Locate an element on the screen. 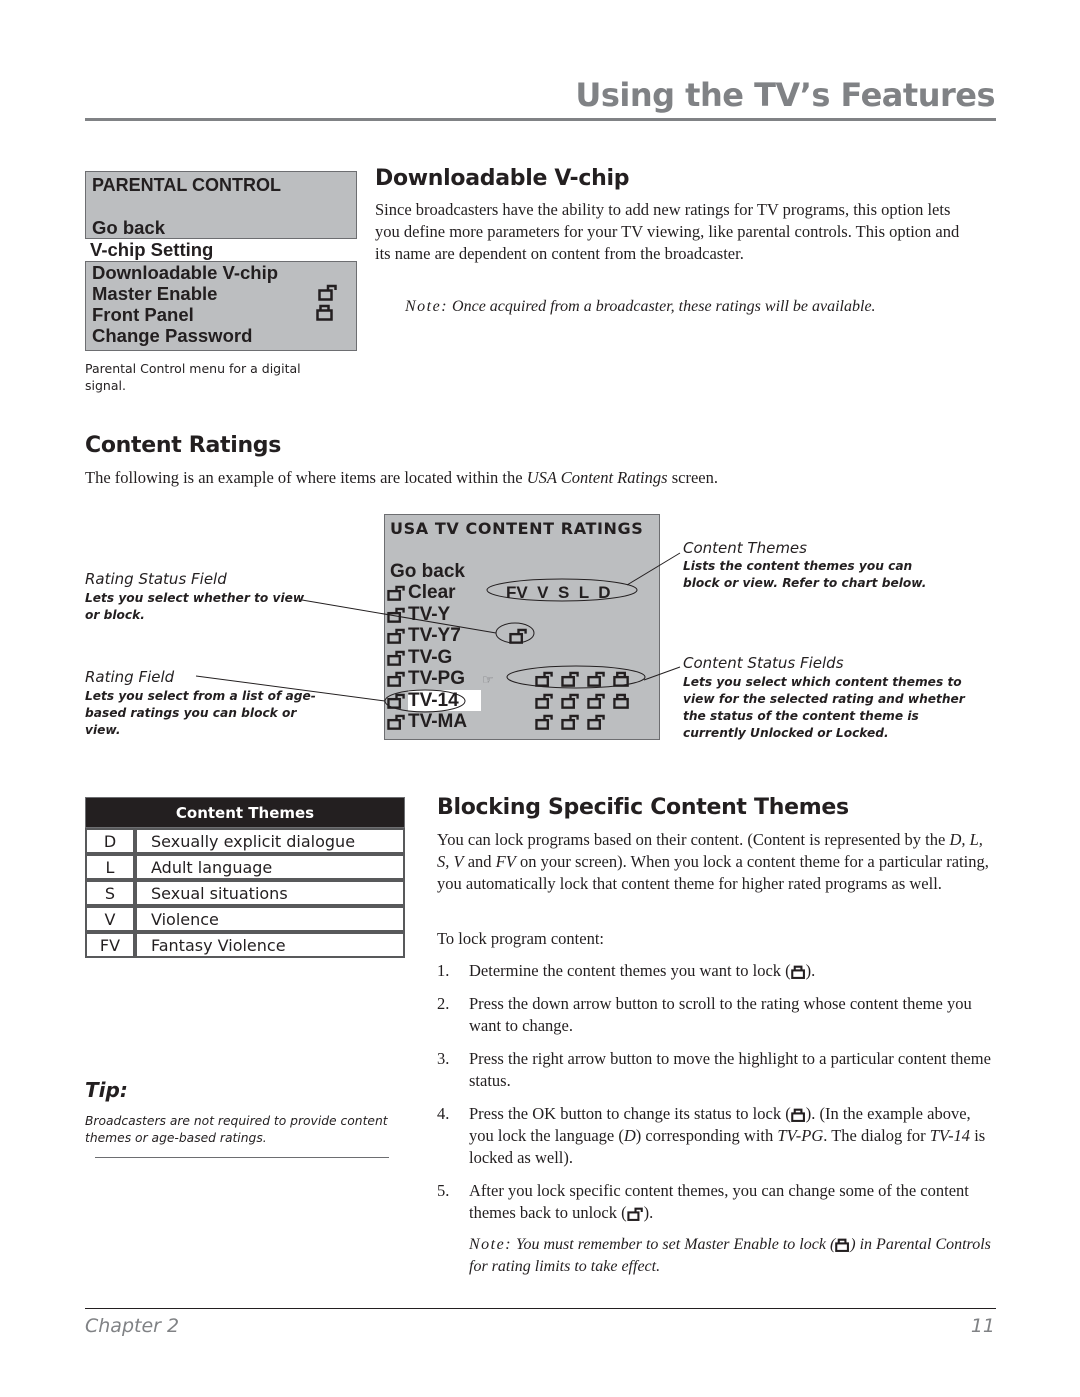 Image resolution: width=1080 pixels, height=1397 pixels. note-label: Note: is located at coordinates (491, 1244).